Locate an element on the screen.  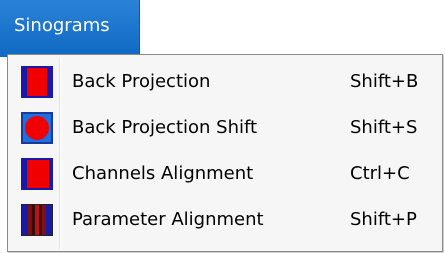
back-projection-icon is located at coordinates (37, 82).